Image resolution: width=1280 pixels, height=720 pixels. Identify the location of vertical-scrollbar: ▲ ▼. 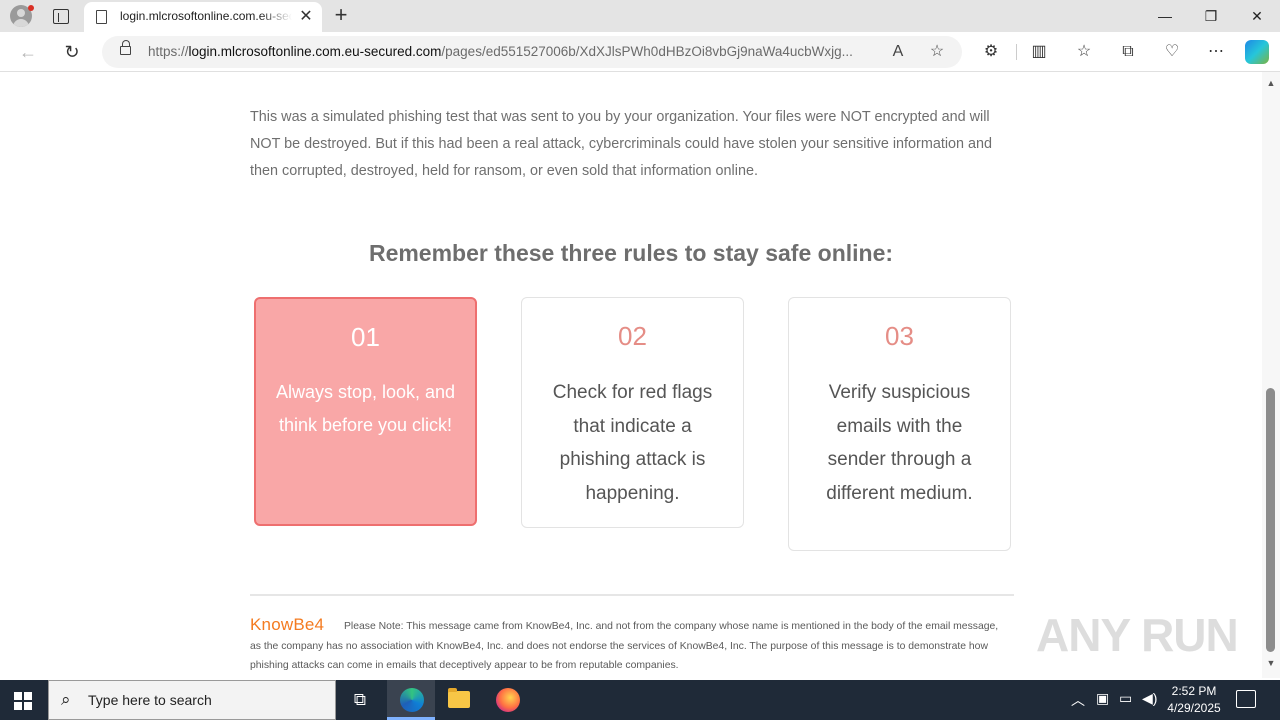
(1271, 375).